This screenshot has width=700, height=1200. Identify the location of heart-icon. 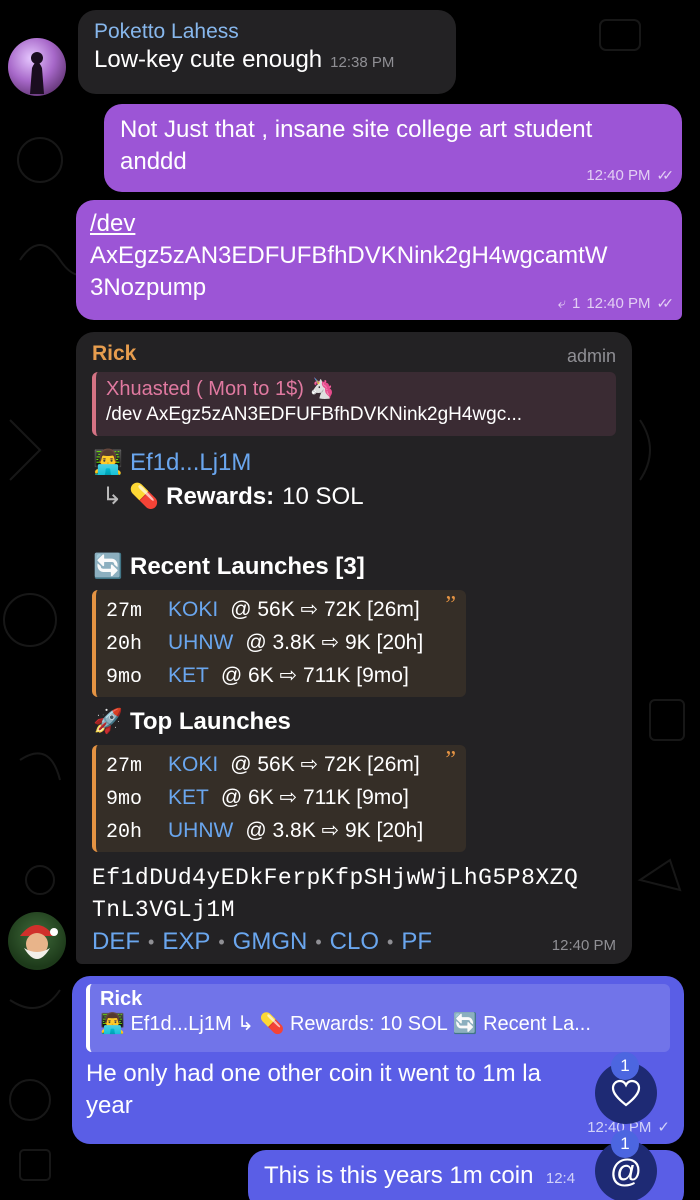
(626, 1093).